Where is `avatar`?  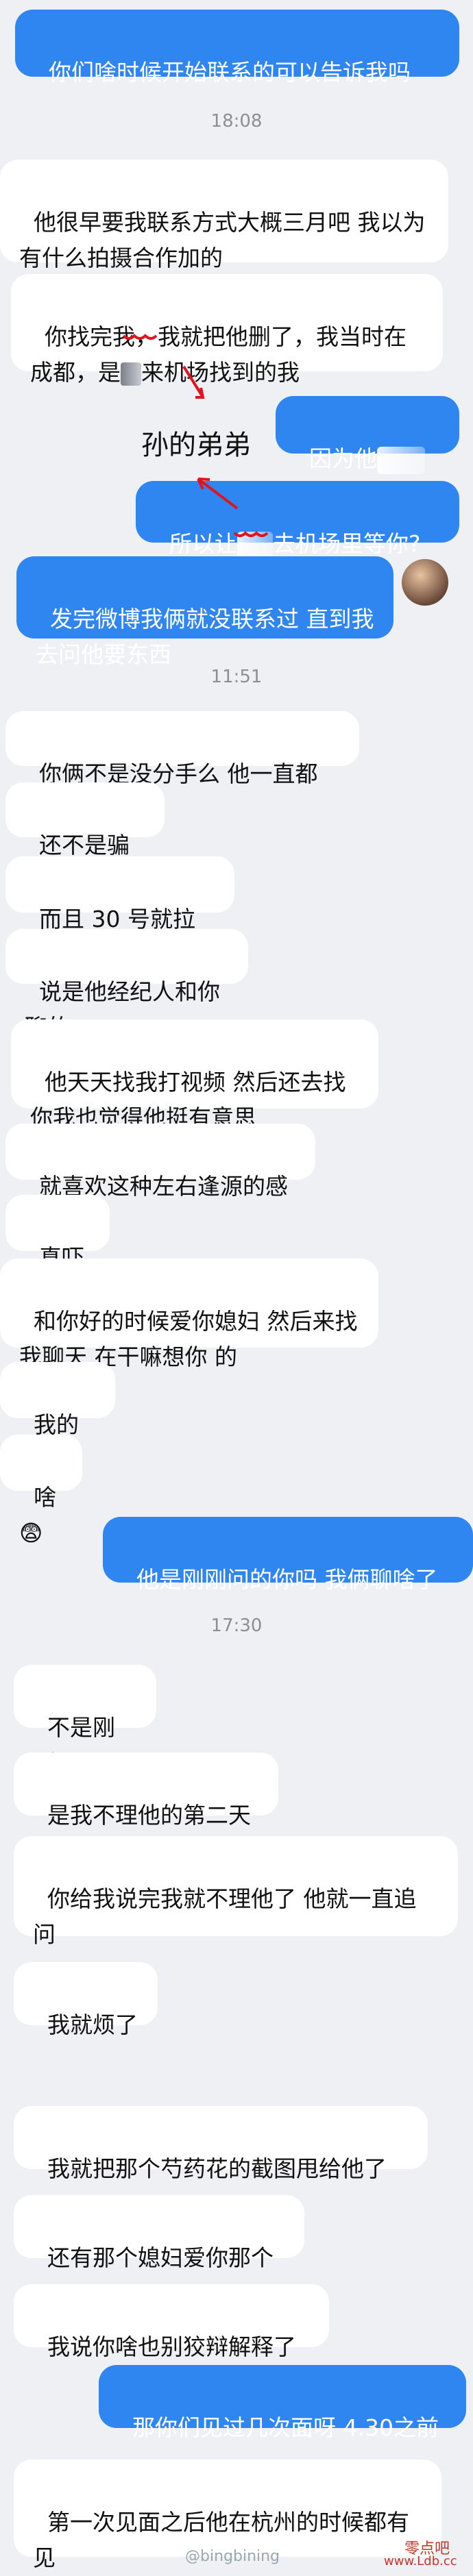
avatar is located at coordinates (425, 582).